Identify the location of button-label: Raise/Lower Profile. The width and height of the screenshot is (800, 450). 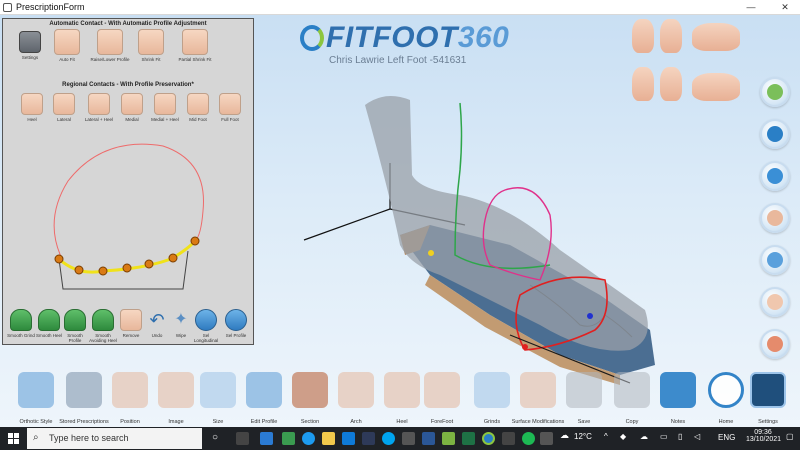
(110, 59).